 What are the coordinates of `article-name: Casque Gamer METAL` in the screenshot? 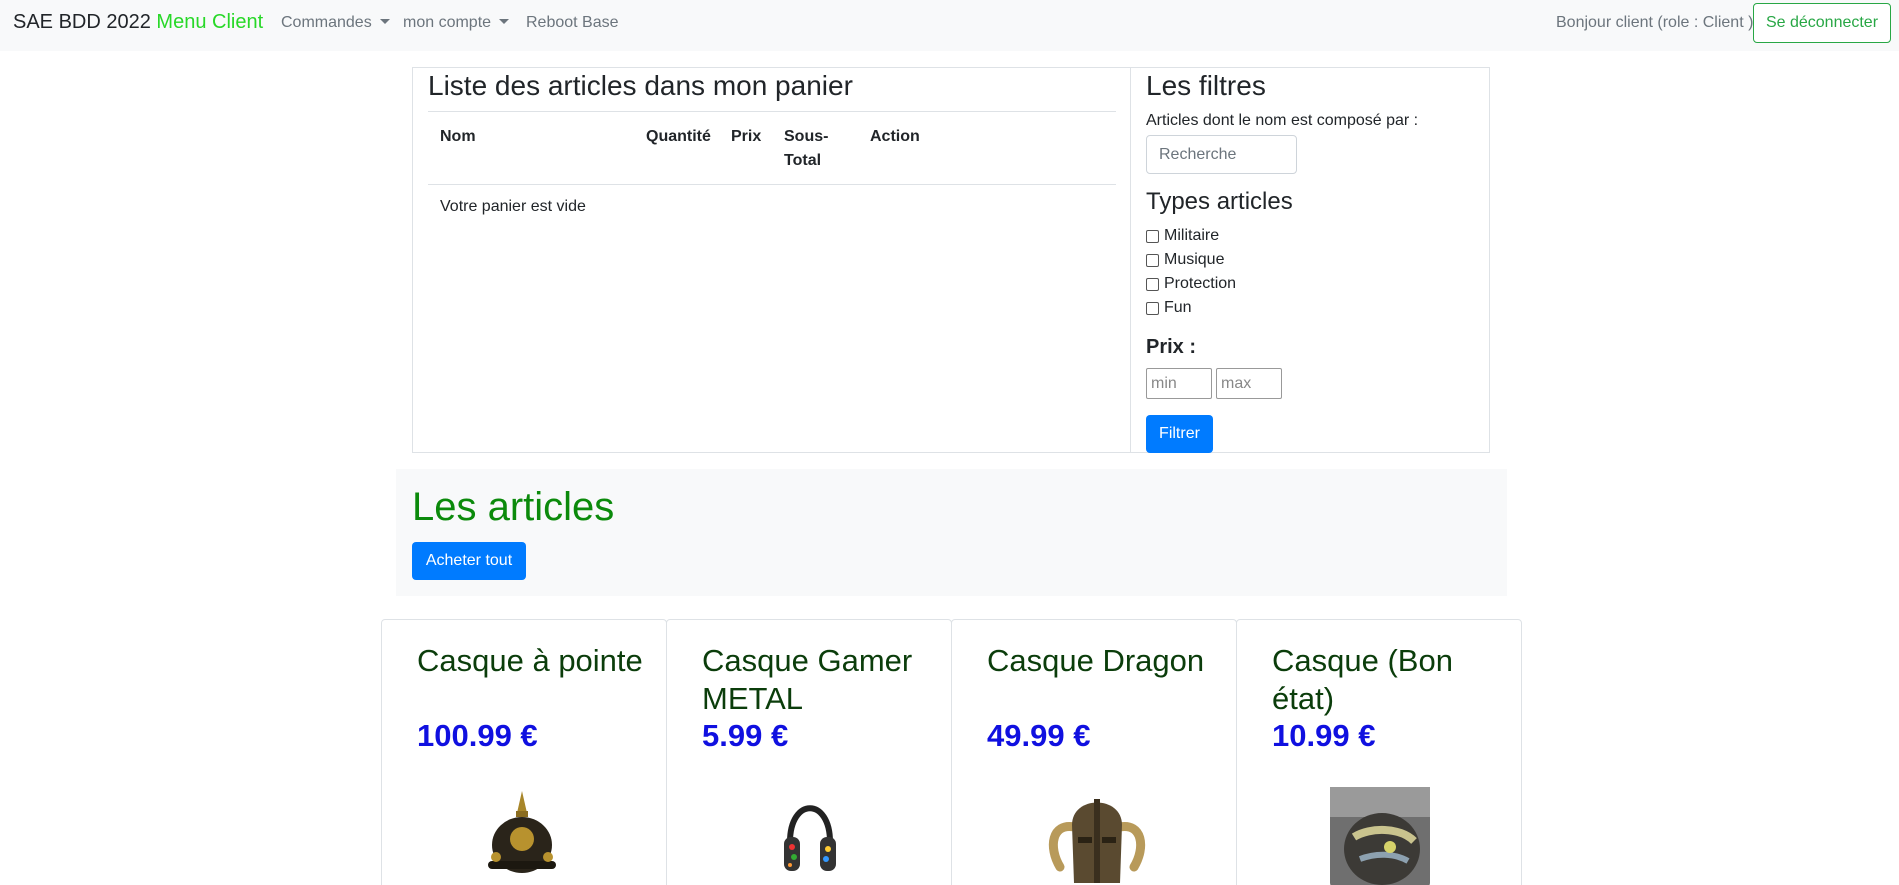 It's located at (807, 679).